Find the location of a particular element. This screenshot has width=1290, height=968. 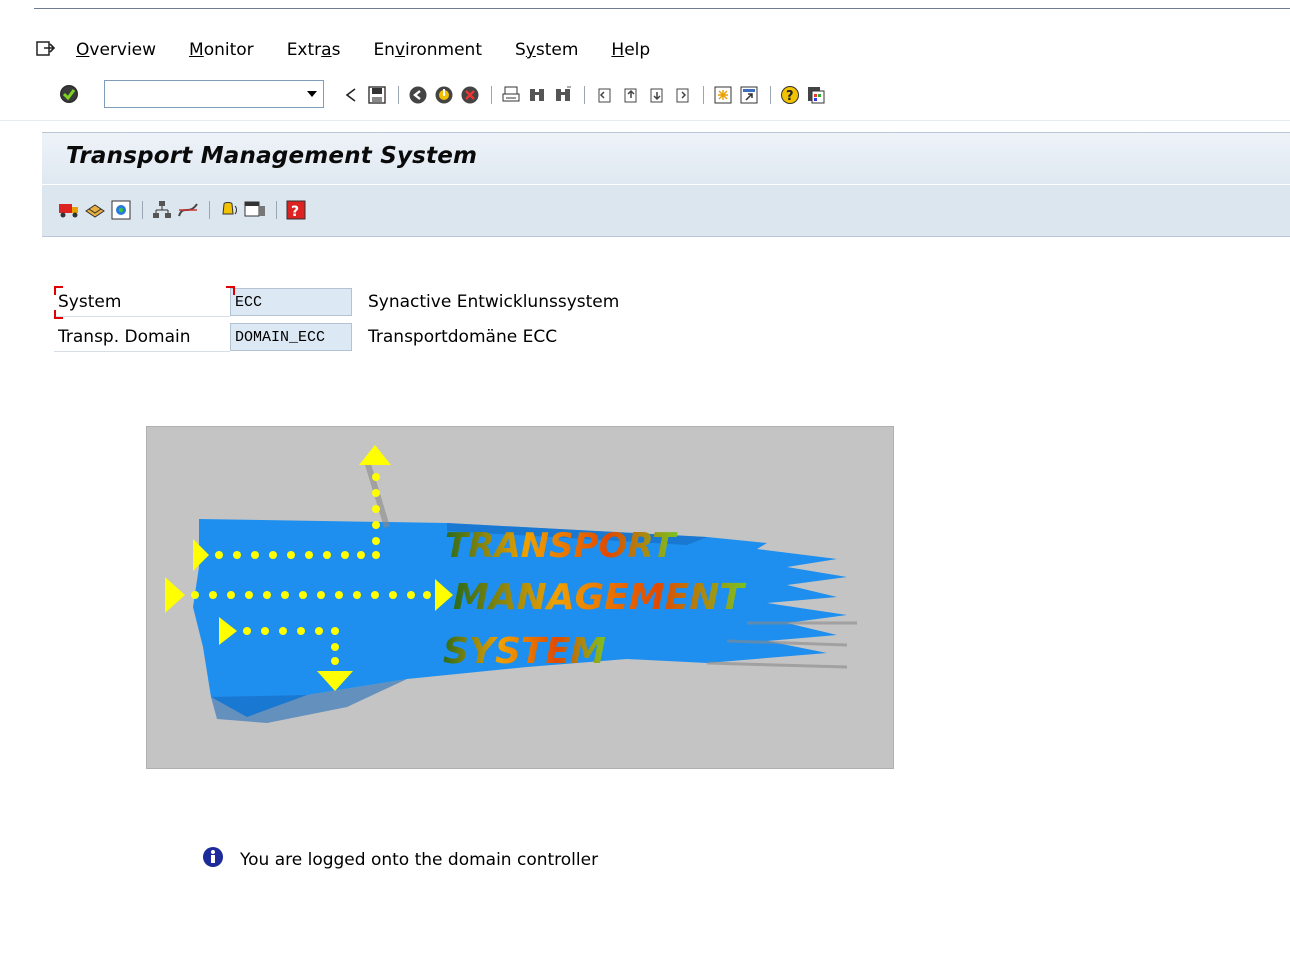

menu-environment: Environment is located at coordinates (427, 50).